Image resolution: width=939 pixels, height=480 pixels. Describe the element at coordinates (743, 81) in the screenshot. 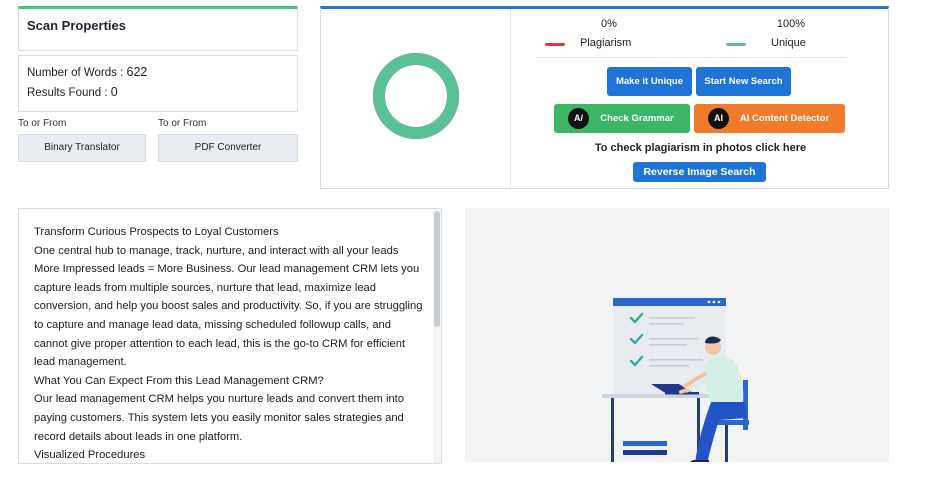

I see `start-new-search-button: Start New Search` at that location.